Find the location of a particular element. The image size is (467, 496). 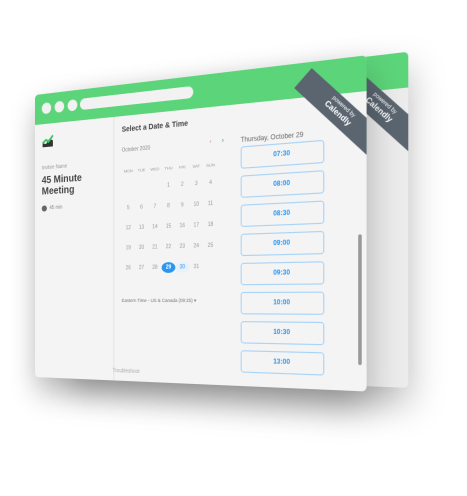

calendar-day: 25 is located at coordinates (210, 246).